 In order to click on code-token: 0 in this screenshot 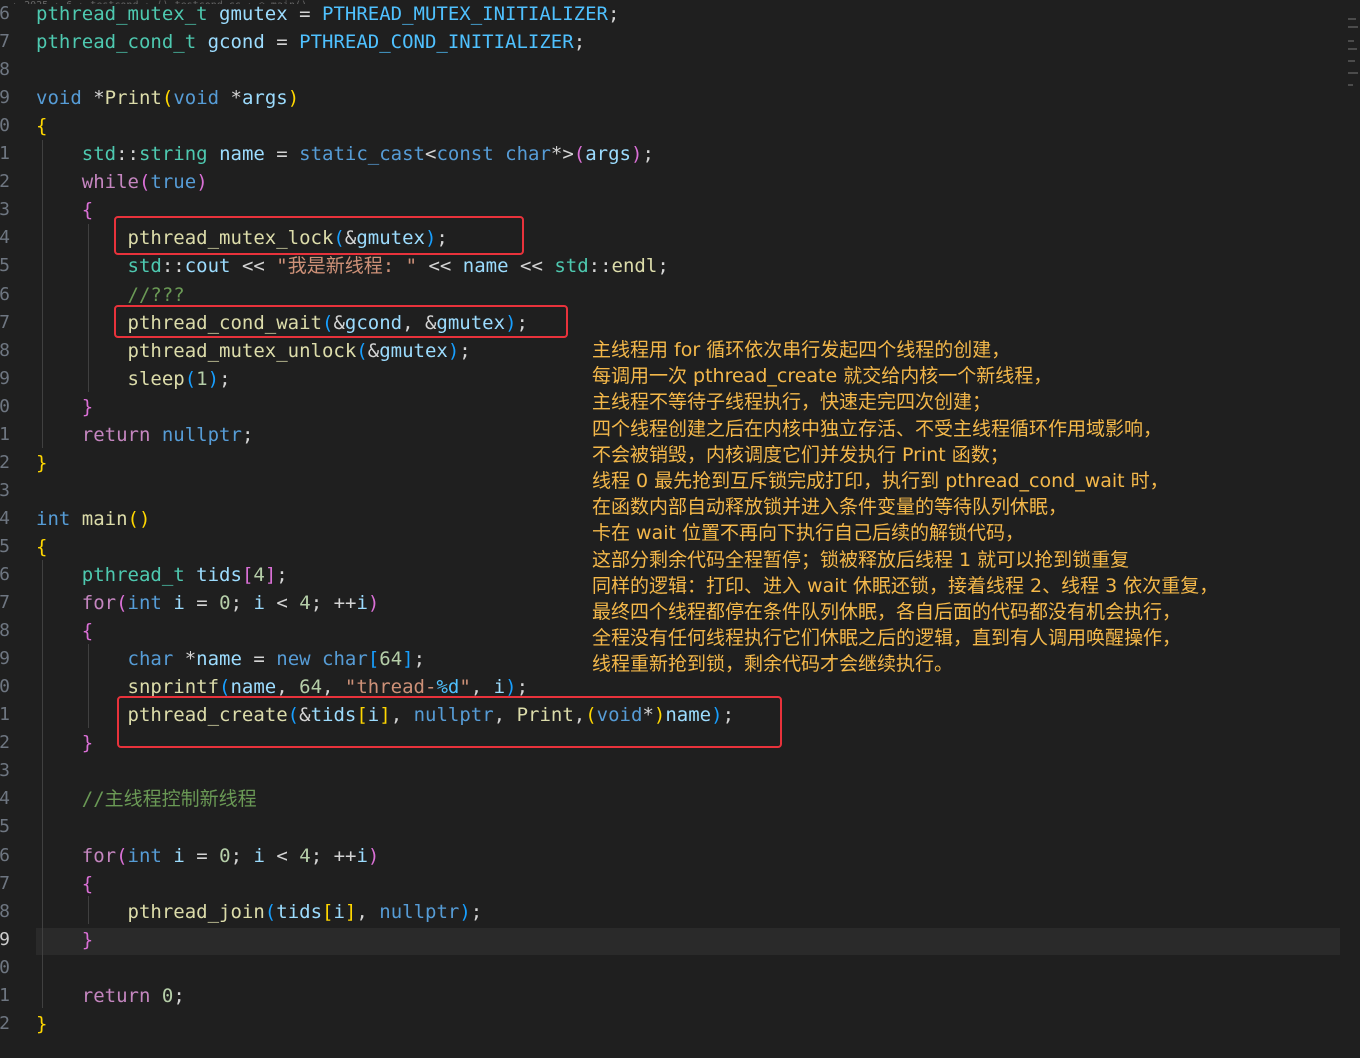, I will do `click(167, 995)`.